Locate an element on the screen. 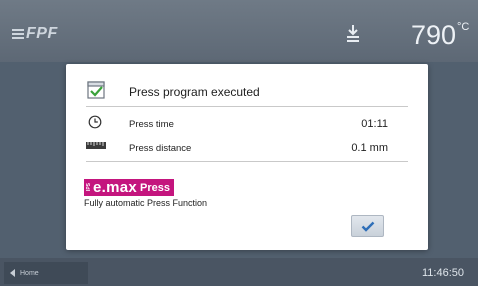 This screenshot has width=478, height=286. logo-text: FPF is located at coordinates (42, 33).